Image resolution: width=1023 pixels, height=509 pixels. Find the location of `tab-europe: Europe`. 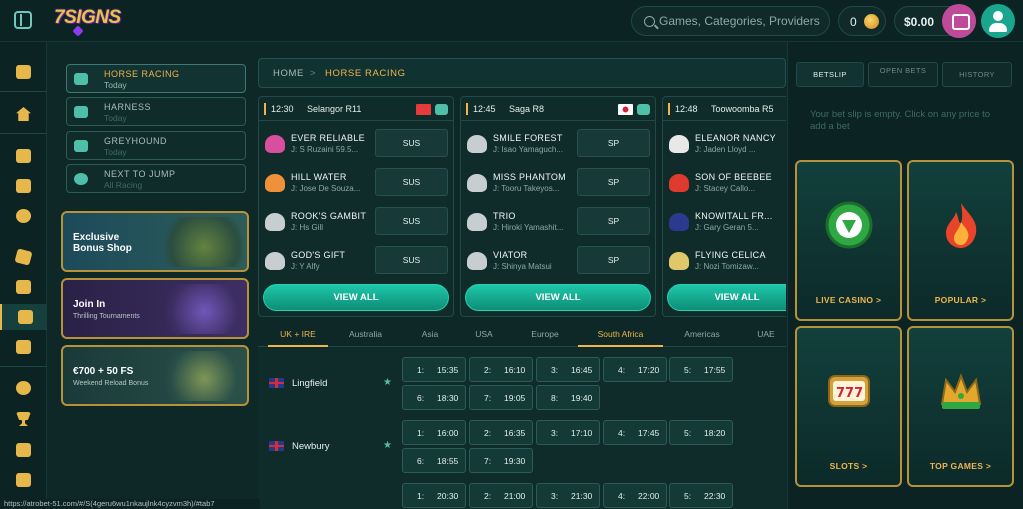

tab-europe: Europe is located at coordinates (545, 334).